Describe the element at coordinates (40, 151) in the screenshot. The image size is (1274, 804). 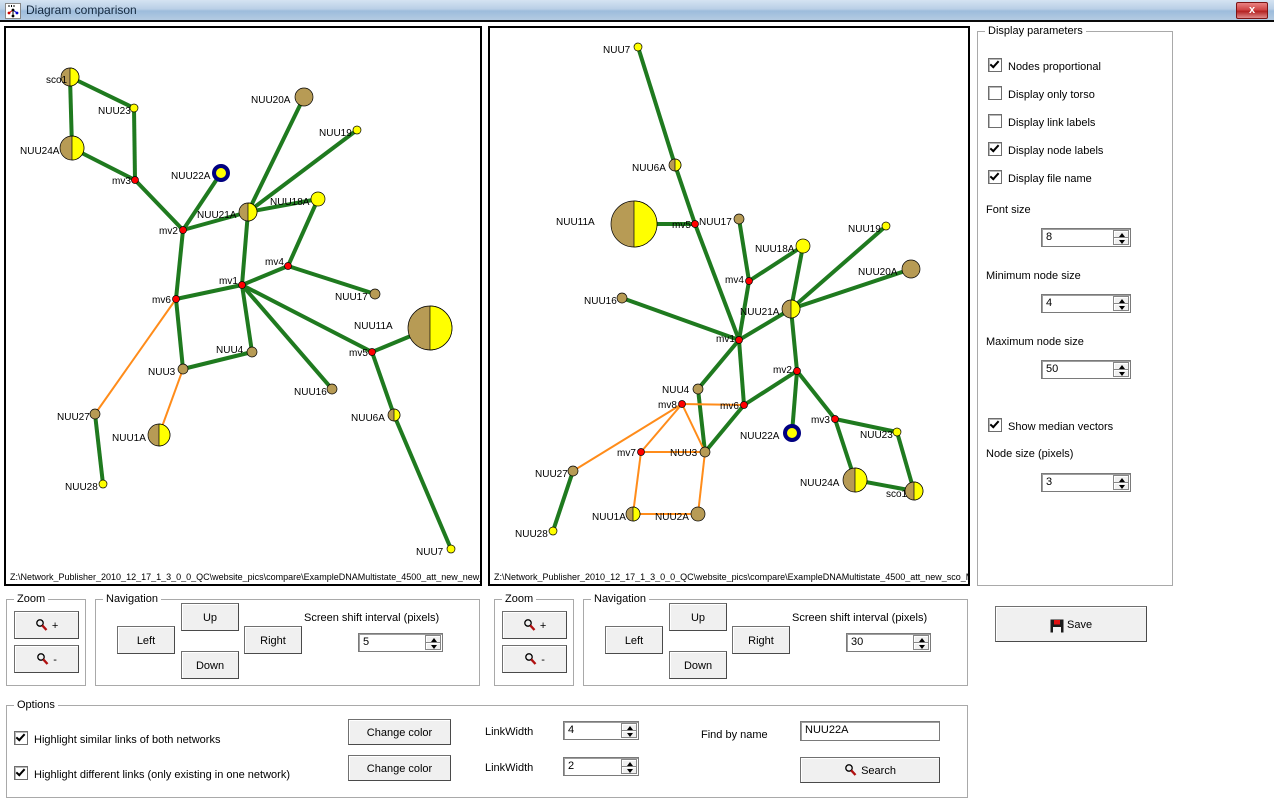
I see `network-node-label: NUU24A` at that location.